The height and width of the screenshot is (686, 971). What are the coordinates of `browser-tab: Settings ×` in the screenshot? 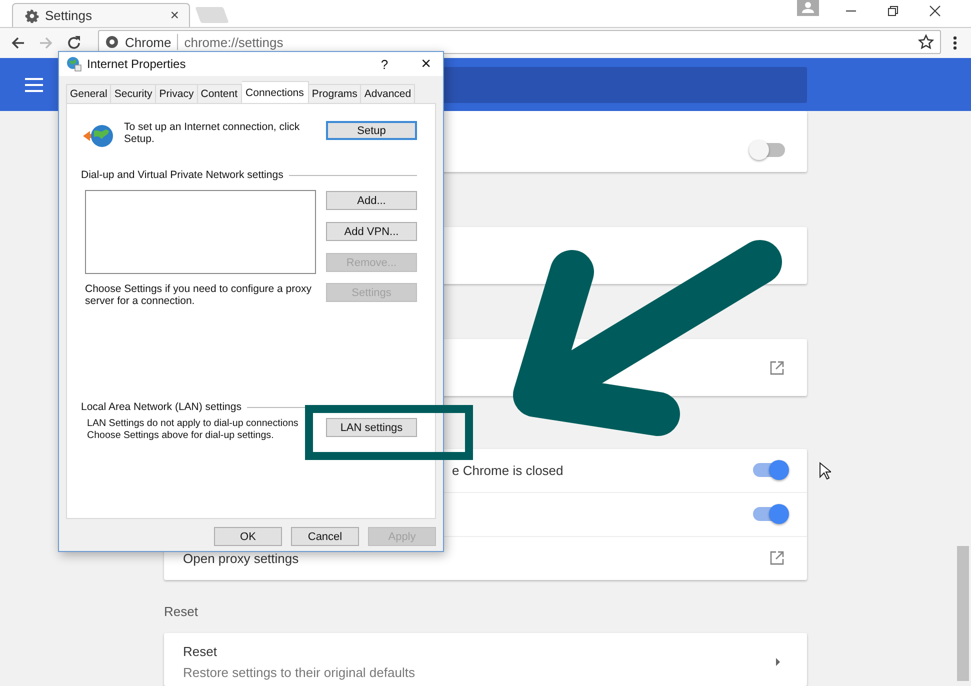 It's located at (101, 15).